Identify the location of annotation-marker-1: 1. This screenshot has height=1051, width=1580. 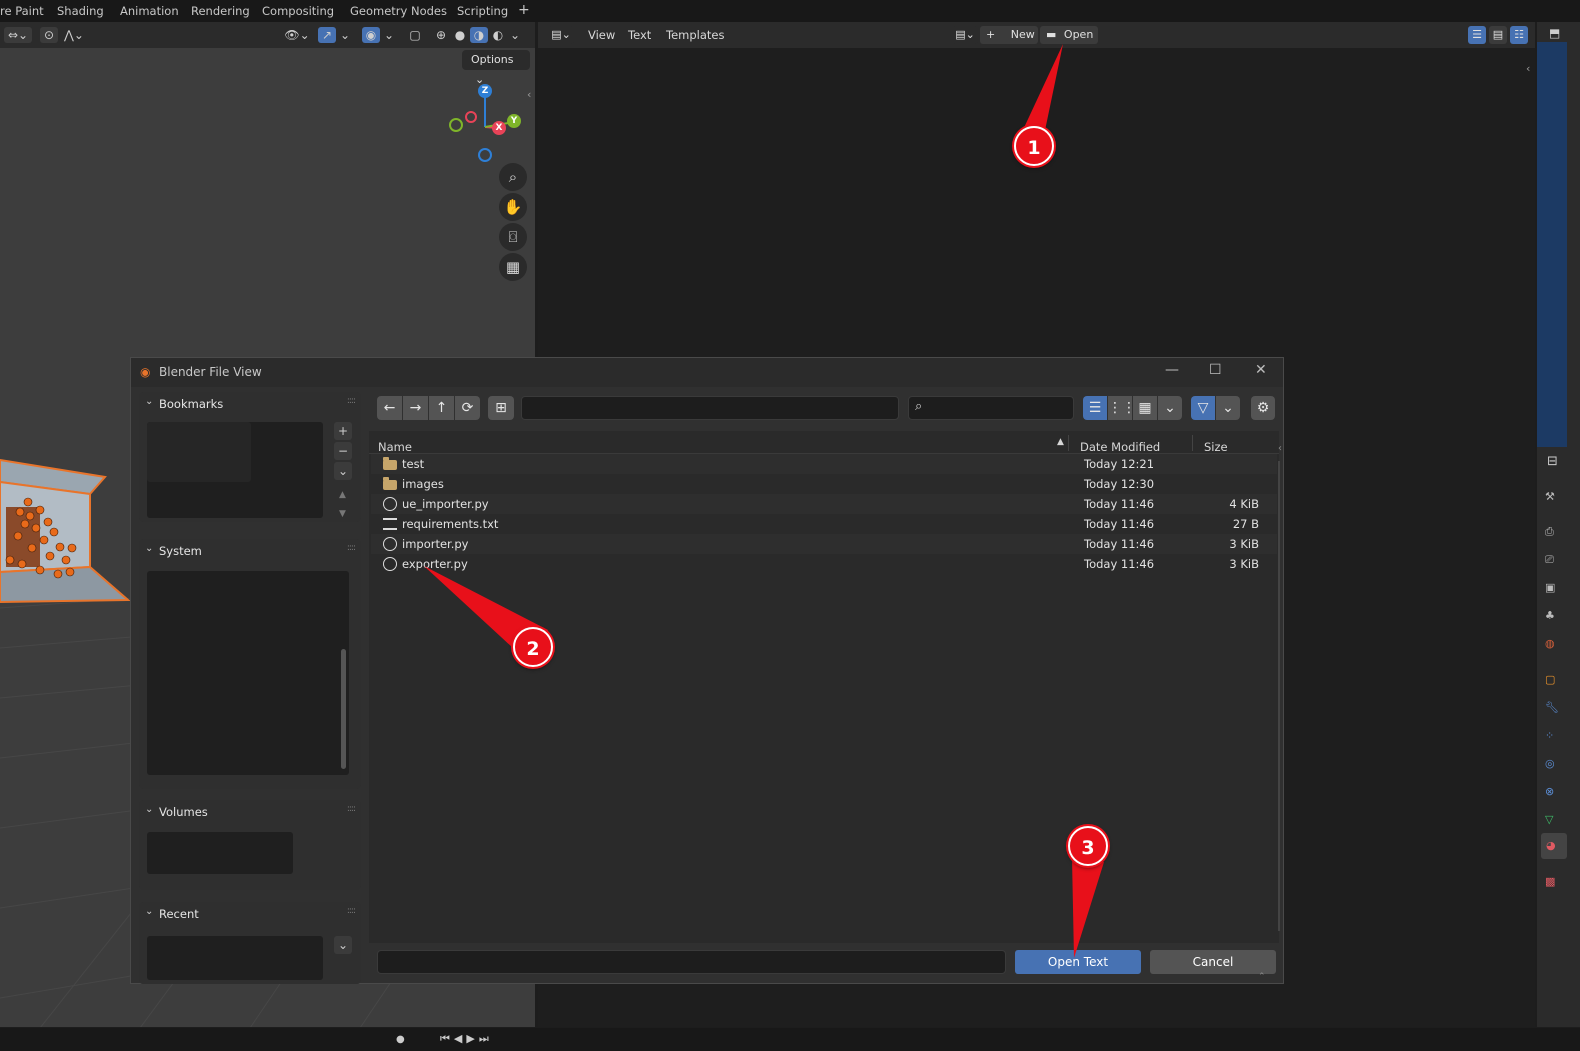
(1034, 146).